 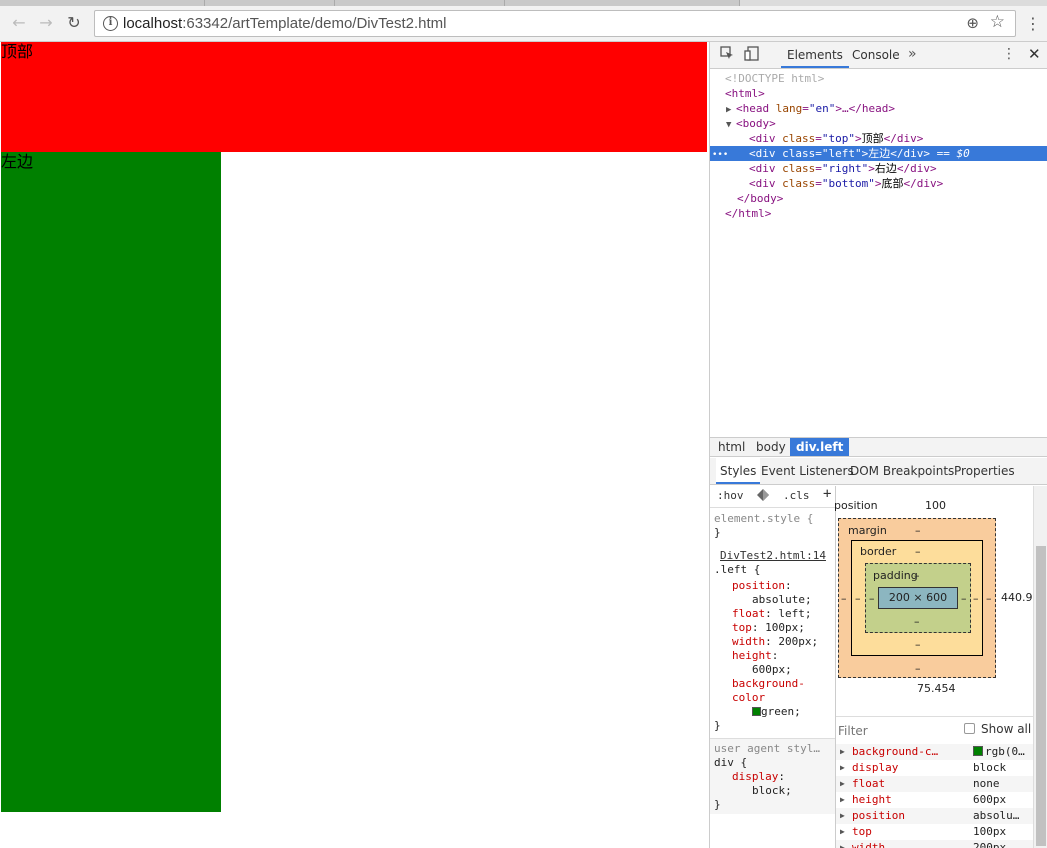 I want to click on box-padding-left: –, so click(x=872, y=598).